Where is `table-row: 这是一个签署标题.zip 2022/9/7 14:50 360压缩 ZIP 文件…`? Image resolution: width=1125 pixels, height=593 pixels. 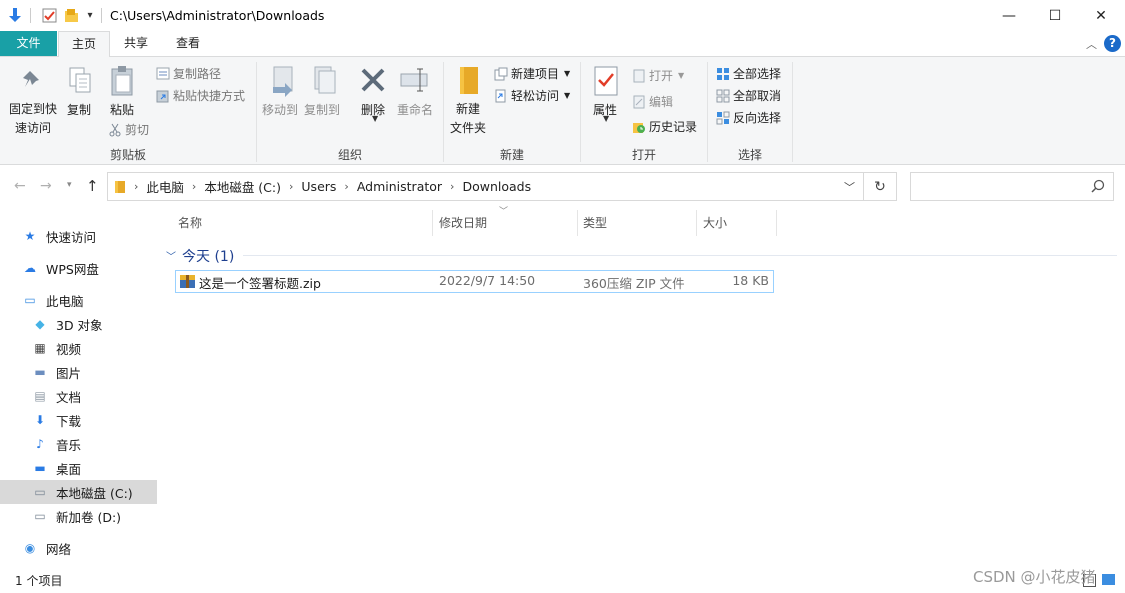 table-row: 这是一个签署标题.zip 2022/9/7 14:50 360压缩 ZIP 文件… is located at coordinates (474, 281).